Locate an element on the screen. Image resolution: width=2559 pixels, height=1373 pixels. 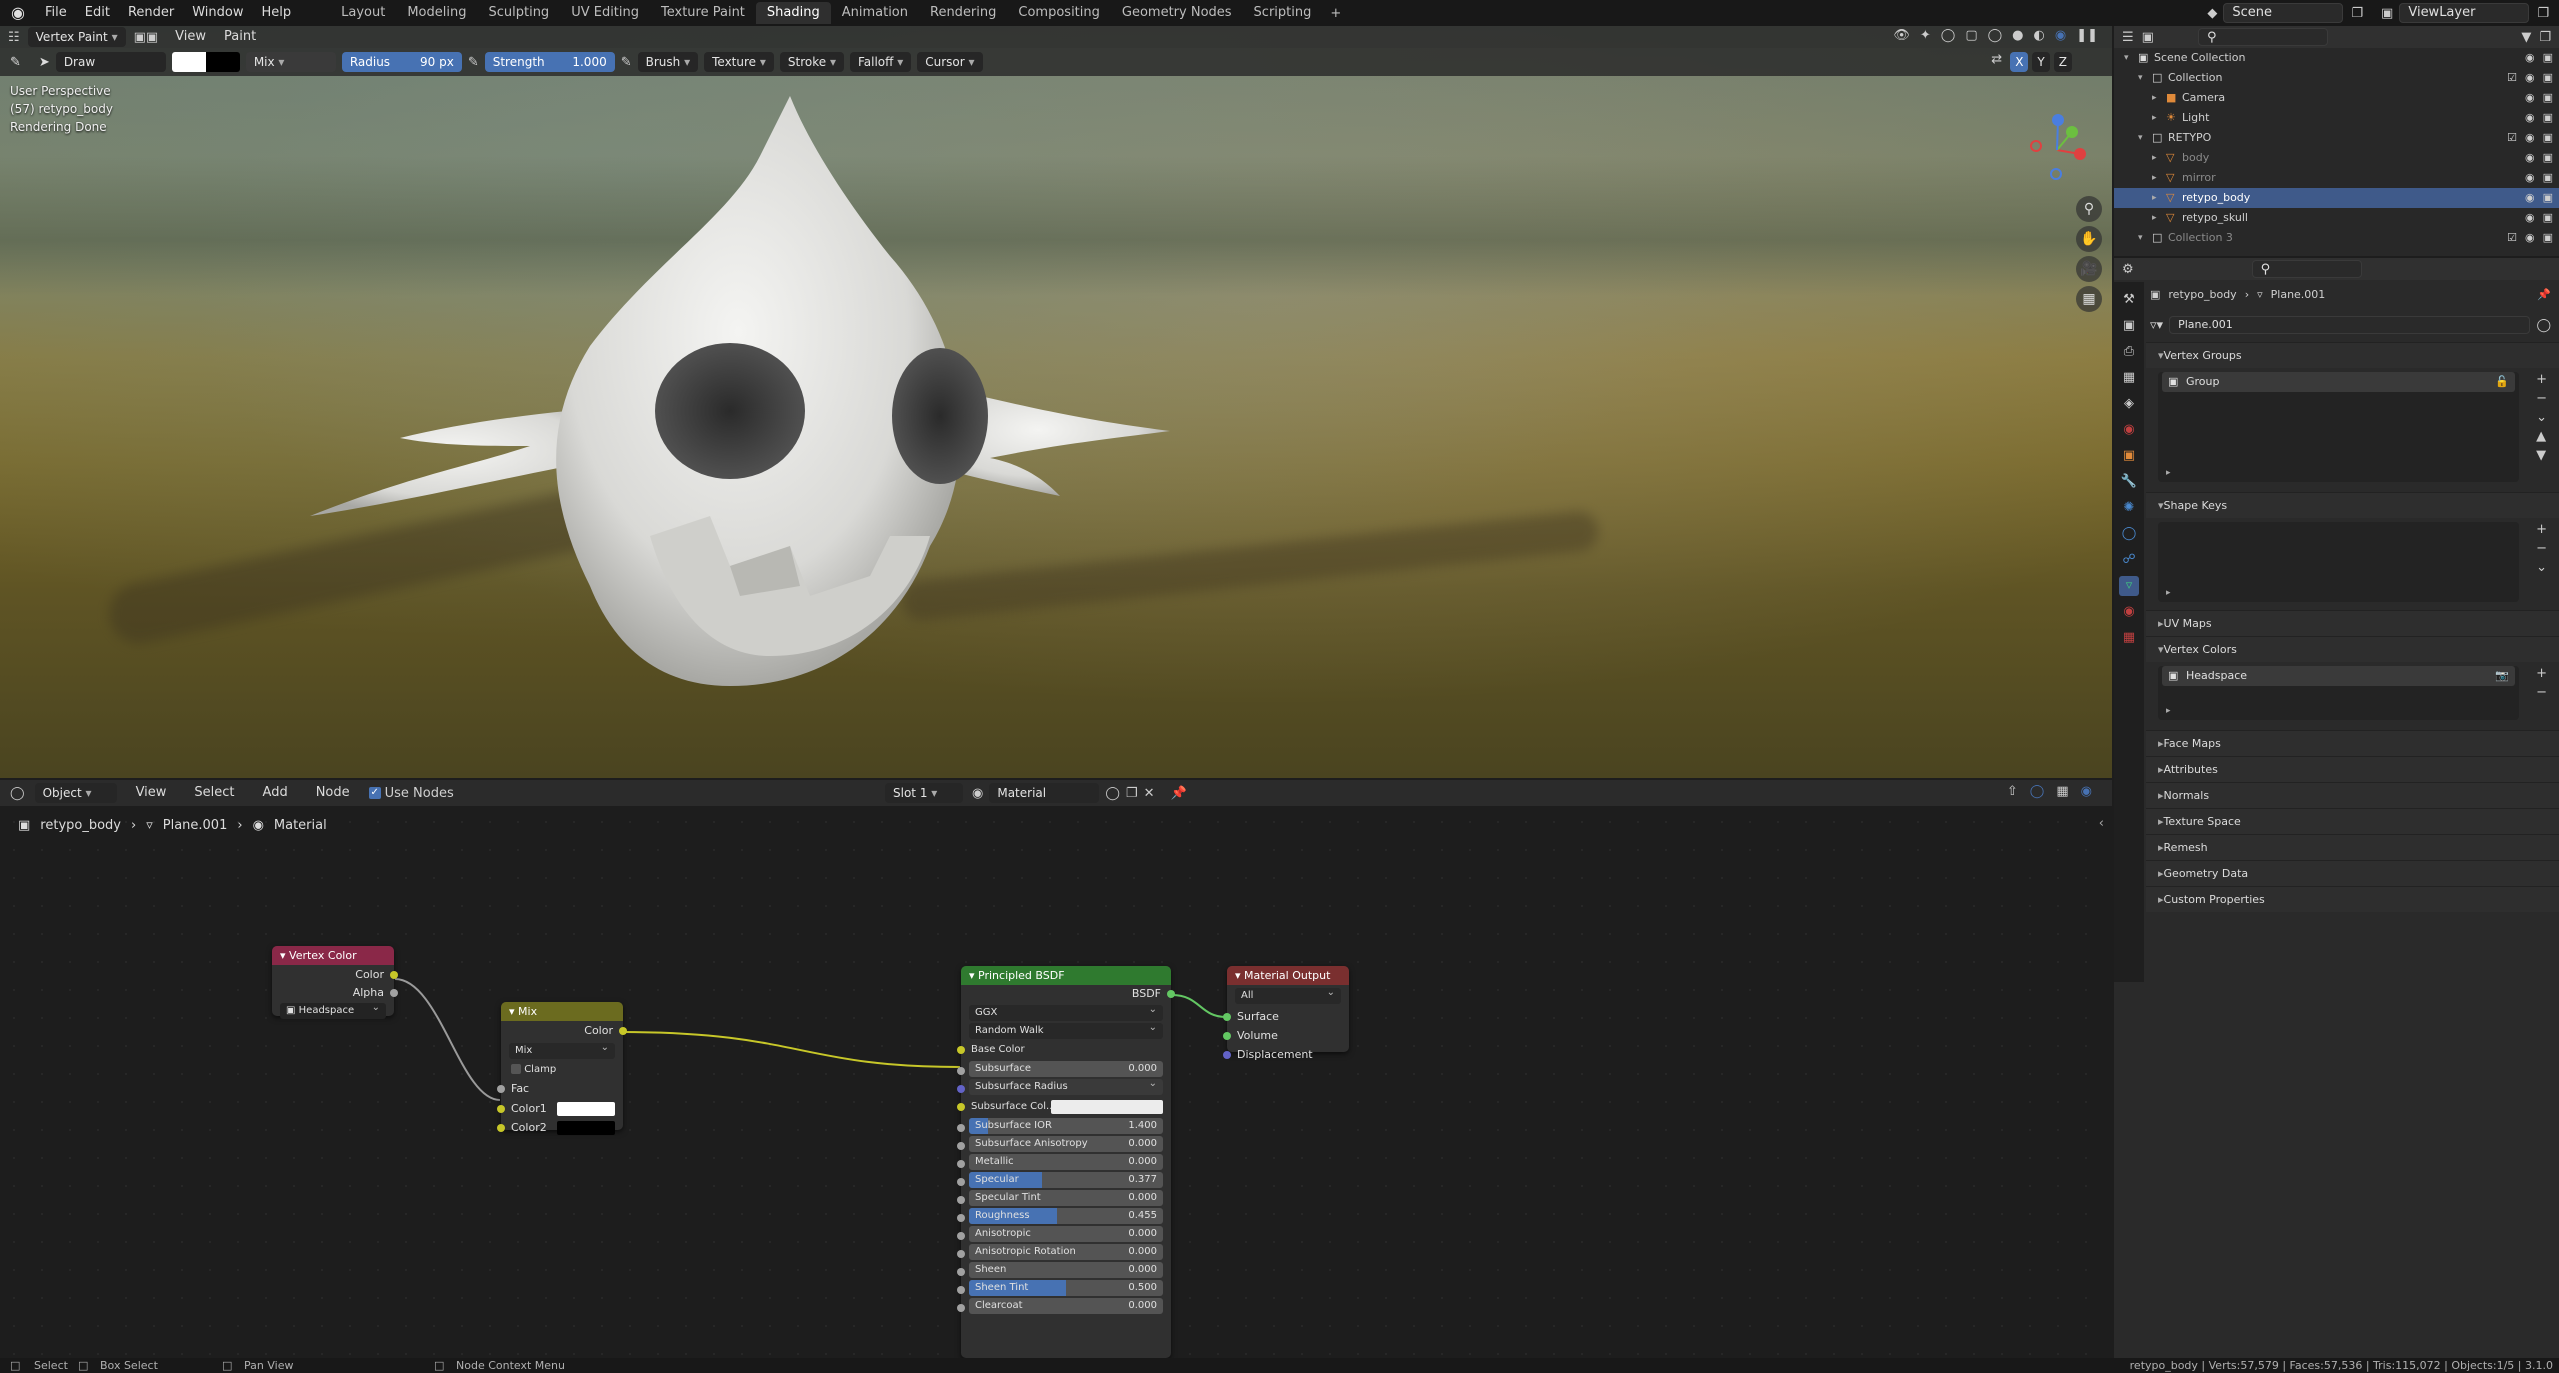
world-tab-icon: ◉ is located at coordinates (2129, 430).